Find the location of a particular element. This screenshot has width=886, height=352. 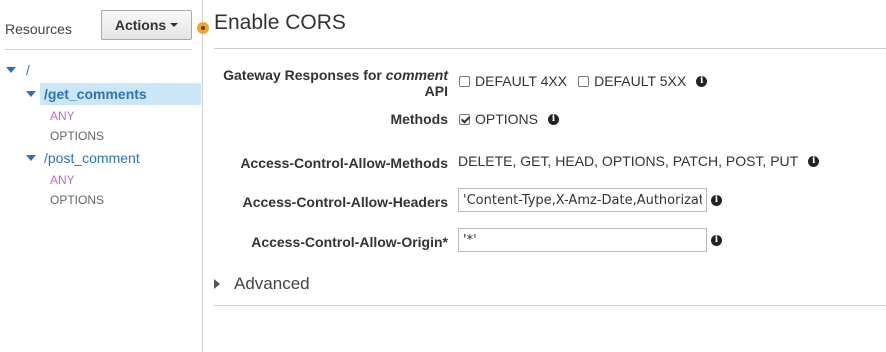

actions-button-label: Actions is located at coordinates (140, 25).